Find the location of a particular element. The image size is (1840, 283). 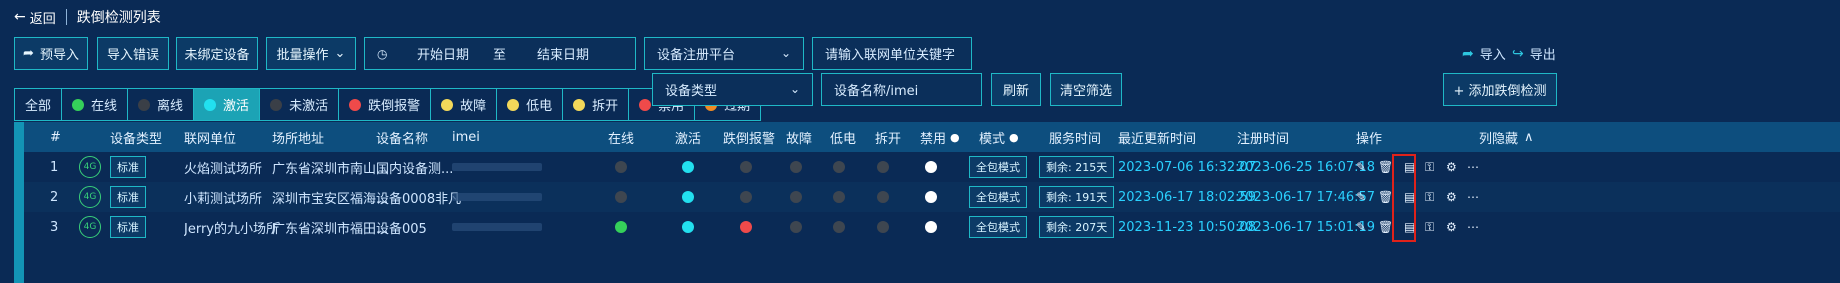

row-number: 1 is located at coordinates (54, 167).